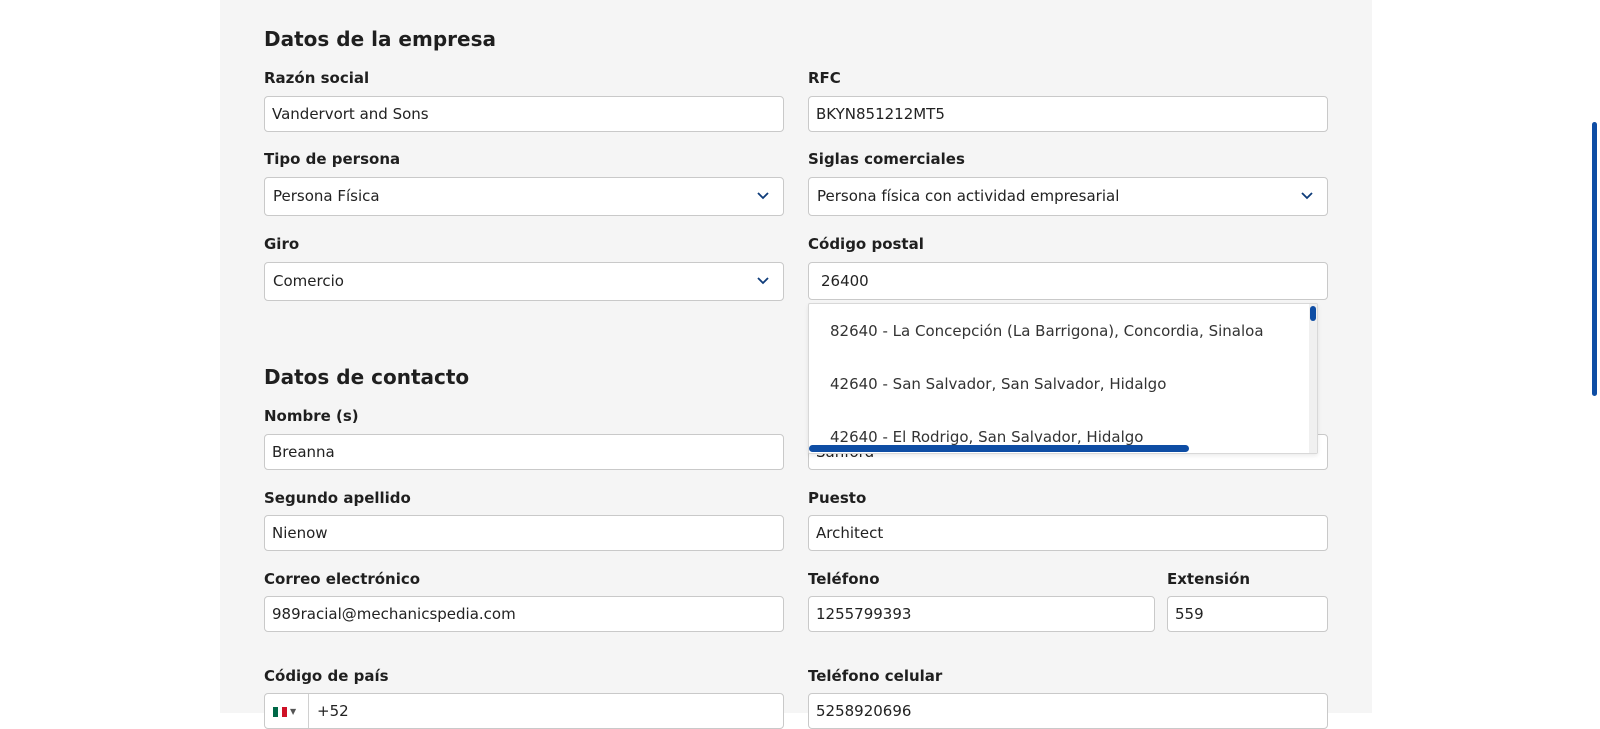 The width and height of the screenshot is (1600, 729). What do you see at coordinates (326, 196) in the screenshot?
I see `tipo-persona-value: Persona Física` at bounding box center [326, 196].